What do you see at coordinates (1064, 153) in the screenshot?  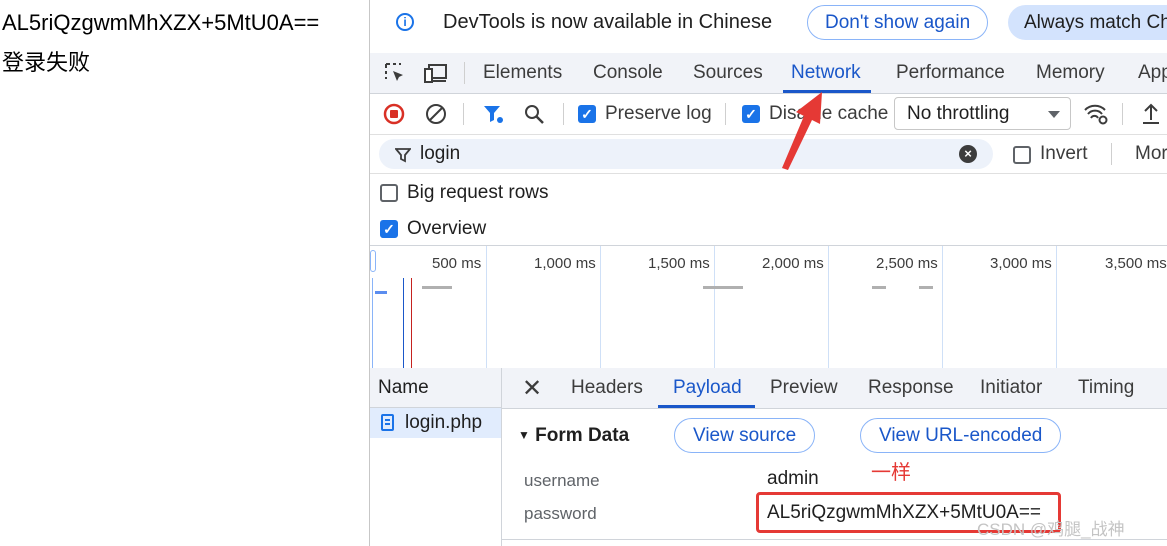 I see `invert-label: Invert` at bounding box center [1064, 153].